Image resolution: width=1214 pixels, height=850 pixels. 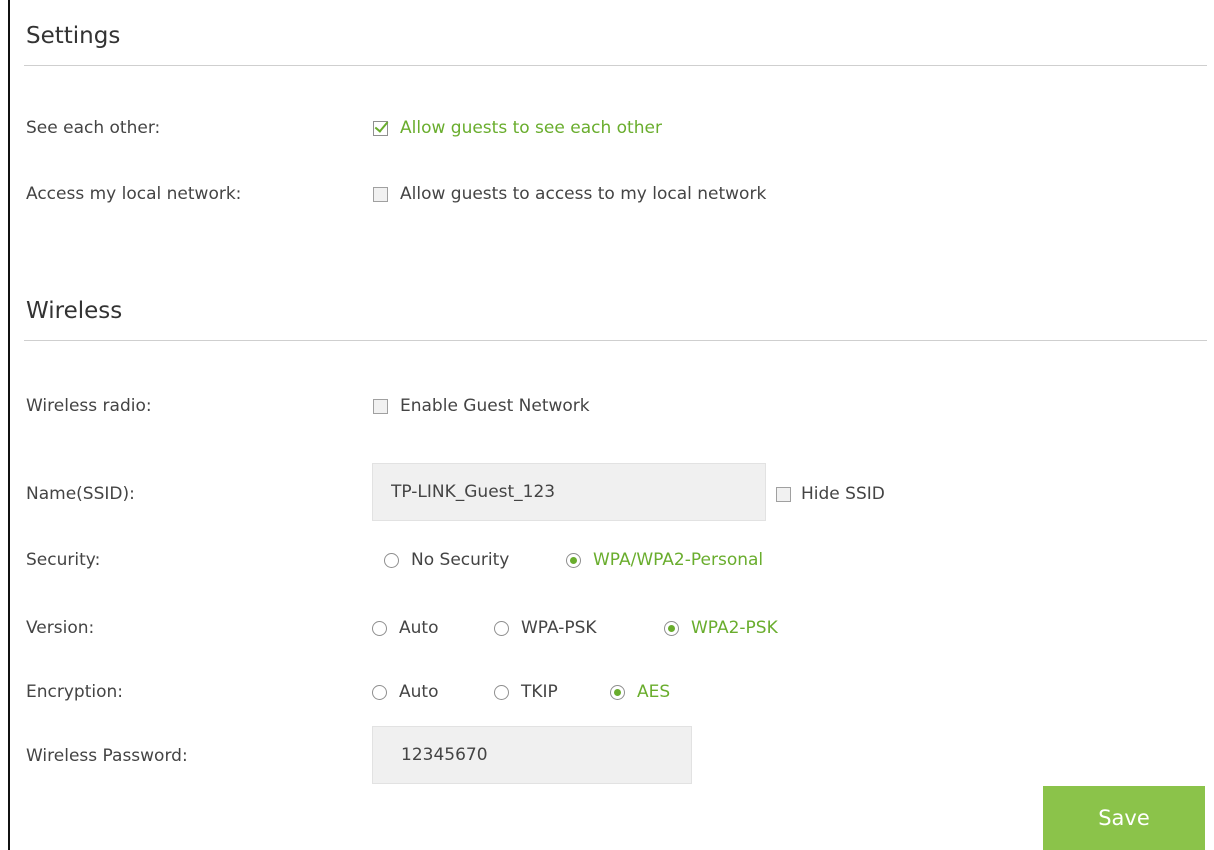 What do you see at coordinates (615, 65) in the screenshot?
I see `settings-divider` at bounding box center [615, 65].